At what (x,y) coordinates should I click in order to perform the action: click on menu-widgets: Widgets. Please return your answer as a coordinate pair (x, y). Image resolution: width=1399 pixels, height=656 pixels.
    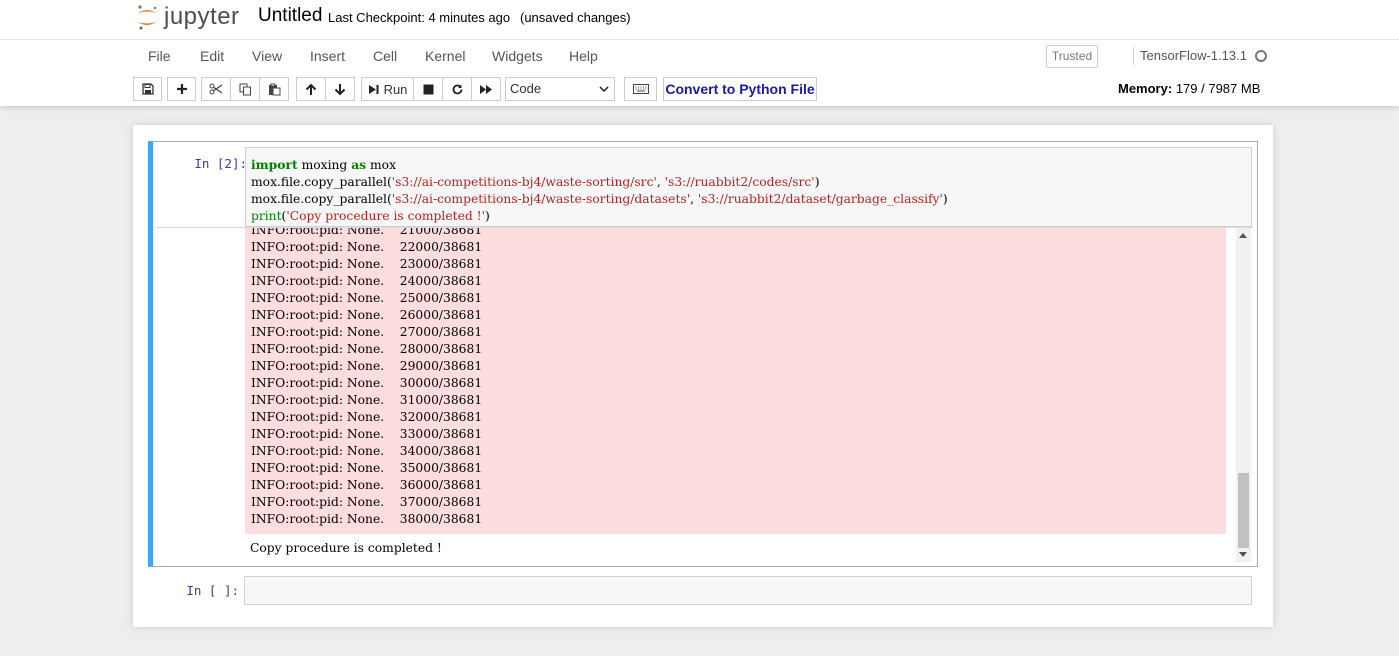
    Looking at the image, I should click on (517, 56).